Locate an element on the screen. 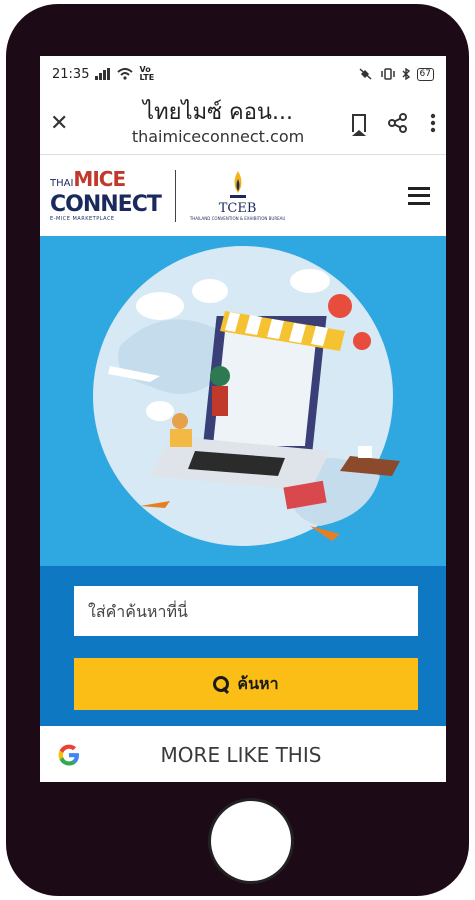 This screenshot has height=900, width=475. network-badge: Vo LTE is located at coordinates (147, 73).